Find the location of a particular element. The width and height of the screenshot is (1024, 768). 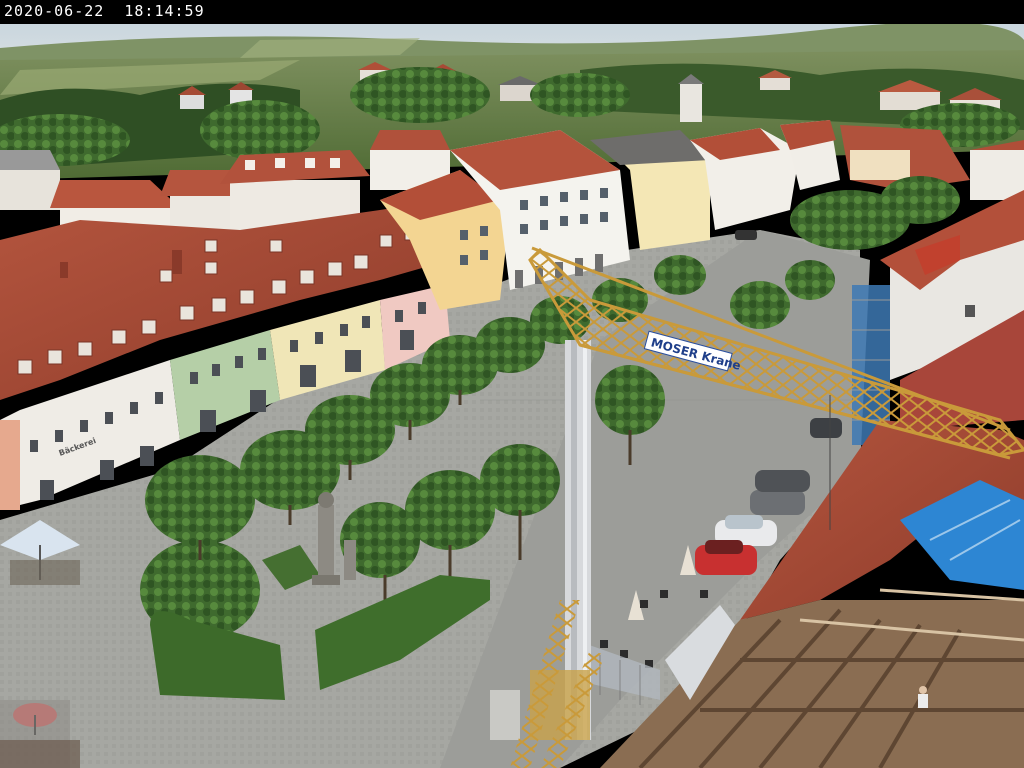

worker is located at coordinates (923, 690).